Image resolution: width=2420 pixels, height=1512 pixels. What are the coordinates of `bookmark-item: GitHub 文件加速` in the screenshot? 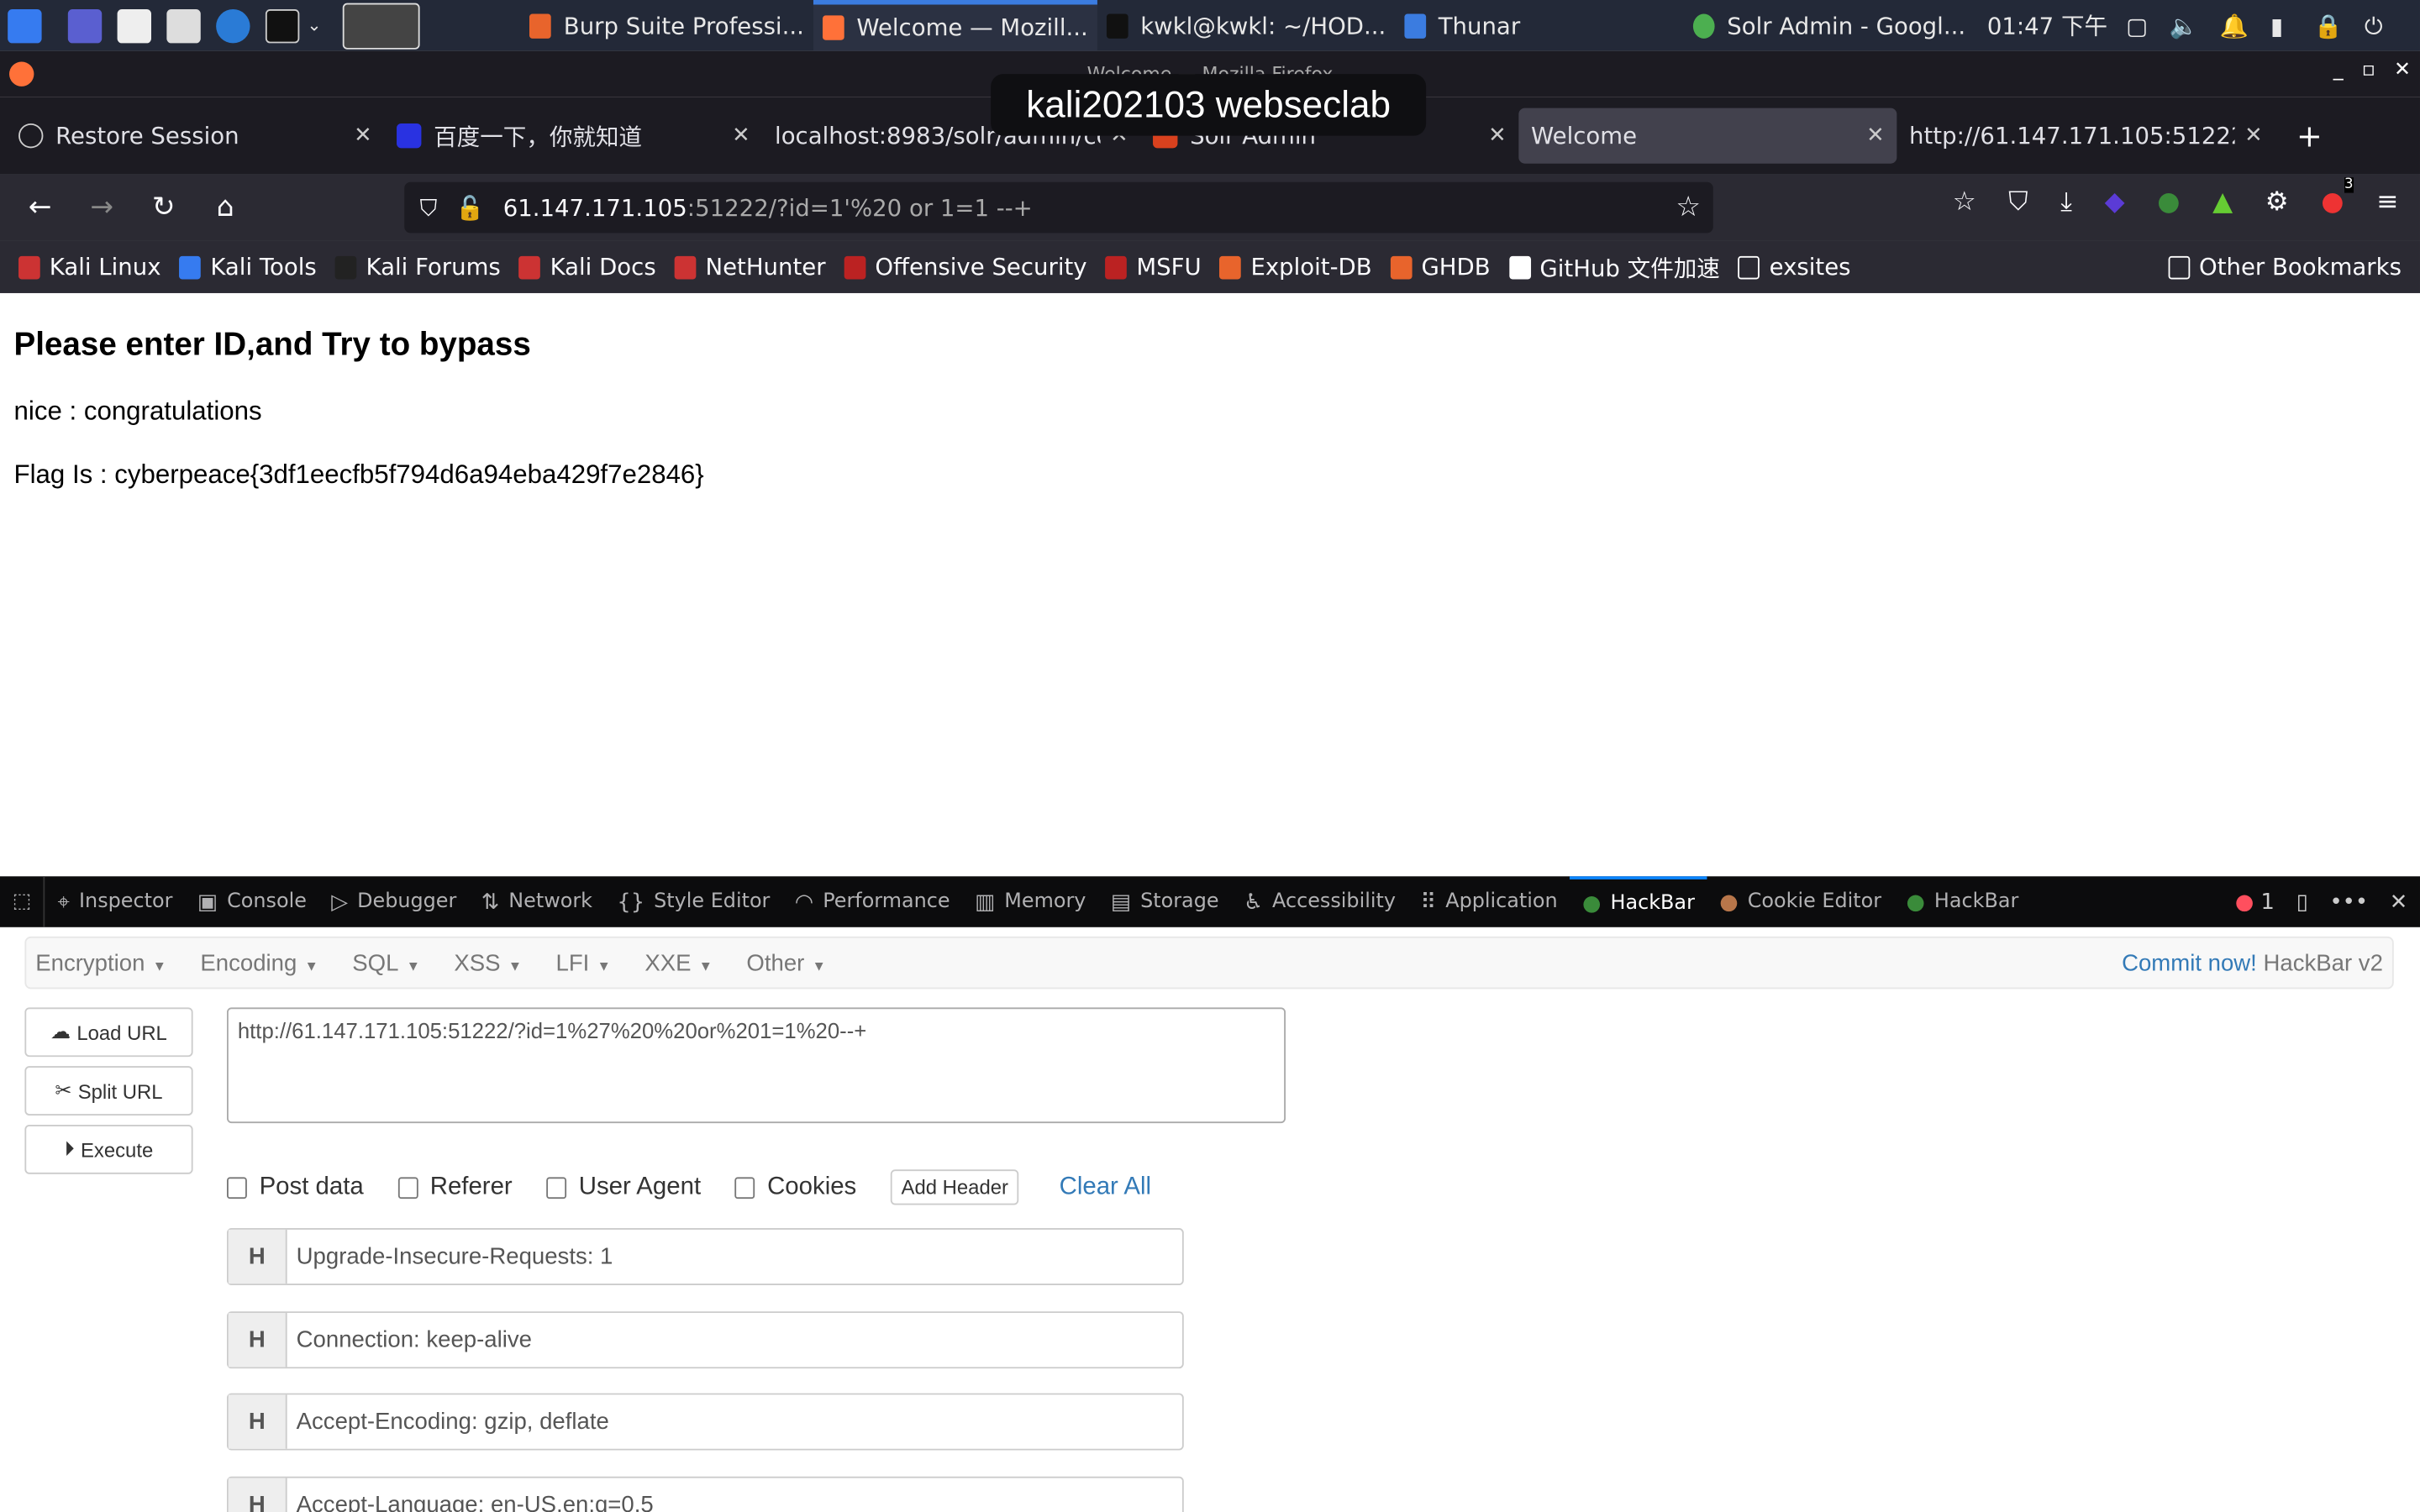 It's located at (1614, 266).